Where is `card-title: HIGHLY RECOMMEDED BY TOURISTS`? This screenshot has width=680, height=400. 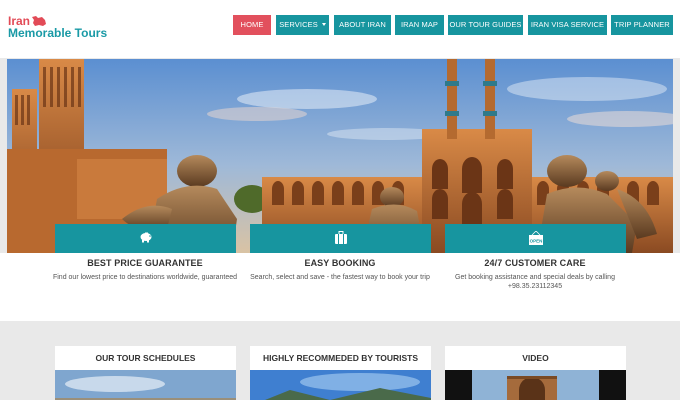 card-title: HIGHLY RECOMMEDED BY TOURISTS is located at coordinates (340, 358).